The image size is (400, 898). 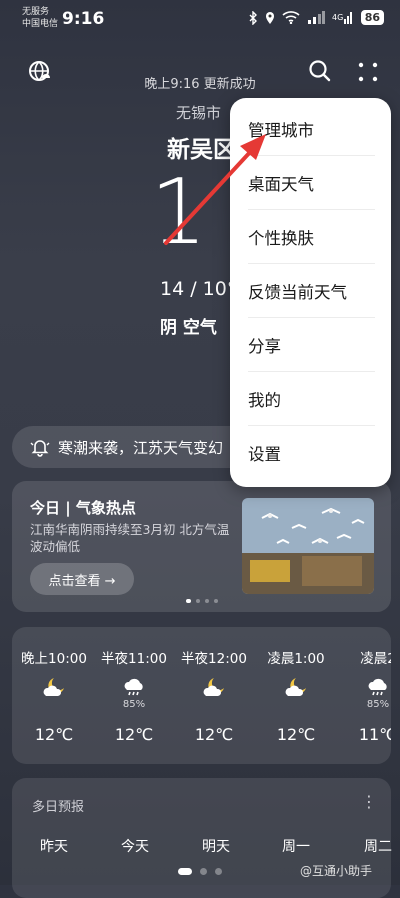 I want to click on hour-label: 半夜11:00, so click(x=134, y=659).